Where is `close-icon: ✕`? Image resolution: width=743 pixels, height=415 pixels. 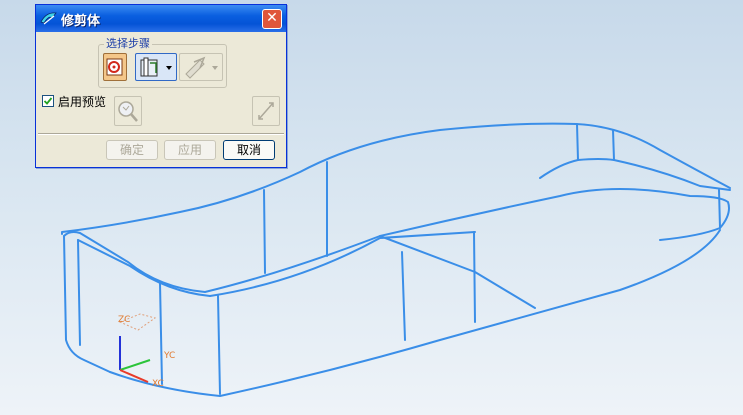 close-icon: ✕ is located at coordinates (272, 18).